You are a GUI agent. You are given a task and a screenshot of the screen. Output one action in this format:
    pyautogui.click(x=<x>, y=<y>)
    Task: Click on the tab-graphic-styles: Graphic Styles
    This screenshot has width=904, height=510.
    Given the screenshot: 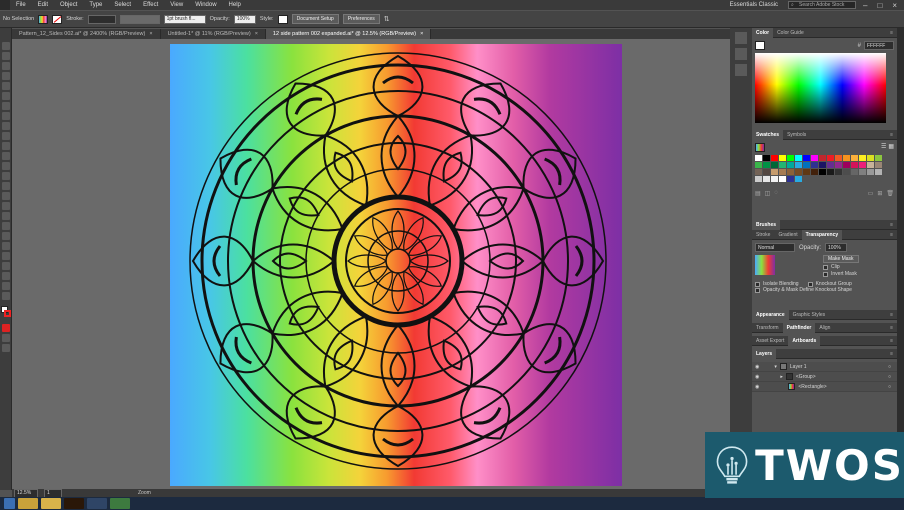 What is the action you would take?
    pyautogui.click(x=809, y=315)
    